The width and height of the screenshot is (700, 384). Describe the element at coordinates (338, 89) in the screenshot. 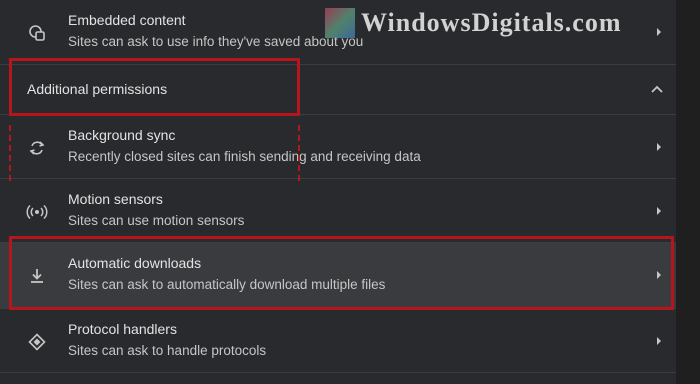

I see `additional-permissions-header: Additional permissions` at that location.